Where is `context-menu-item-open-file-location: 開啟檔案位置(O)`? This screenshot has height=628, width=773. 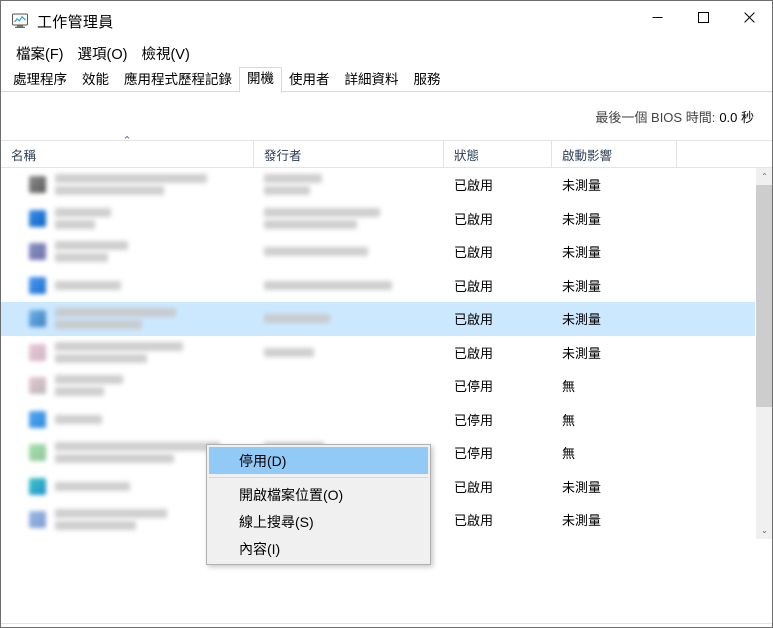 context-menu-item-open-file-location: 開啟檔案位置(O) is located at coordinates (318, 494).